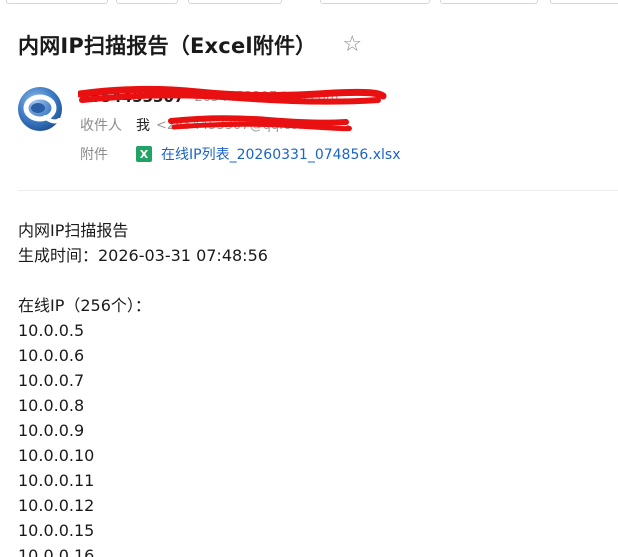  I want to click on ip-list-item: 10.0.0.12, so click(56, 505).